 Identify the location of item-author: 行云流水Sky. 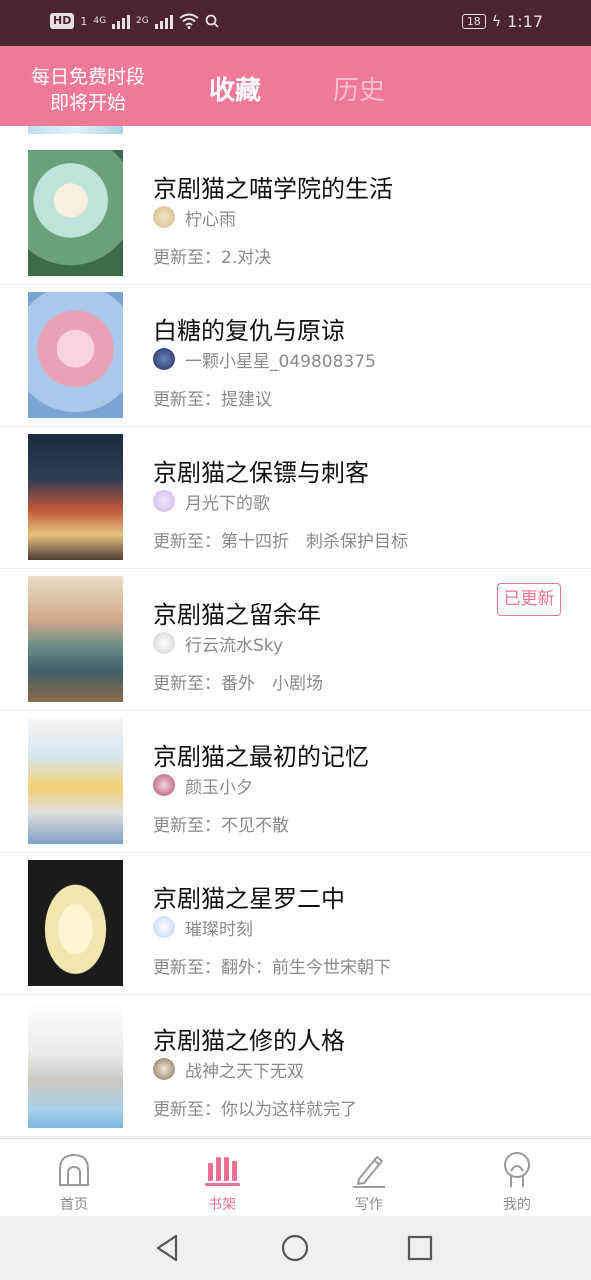
(218, 643).